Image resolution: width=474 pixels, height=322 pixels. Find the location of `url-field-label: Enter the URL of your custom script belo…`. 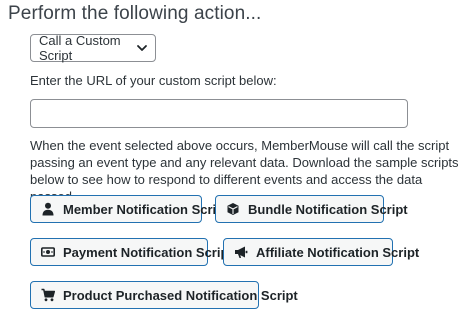

url-field-label: Enter the URL of your custom script belo… is located at coordinates (153, 80).